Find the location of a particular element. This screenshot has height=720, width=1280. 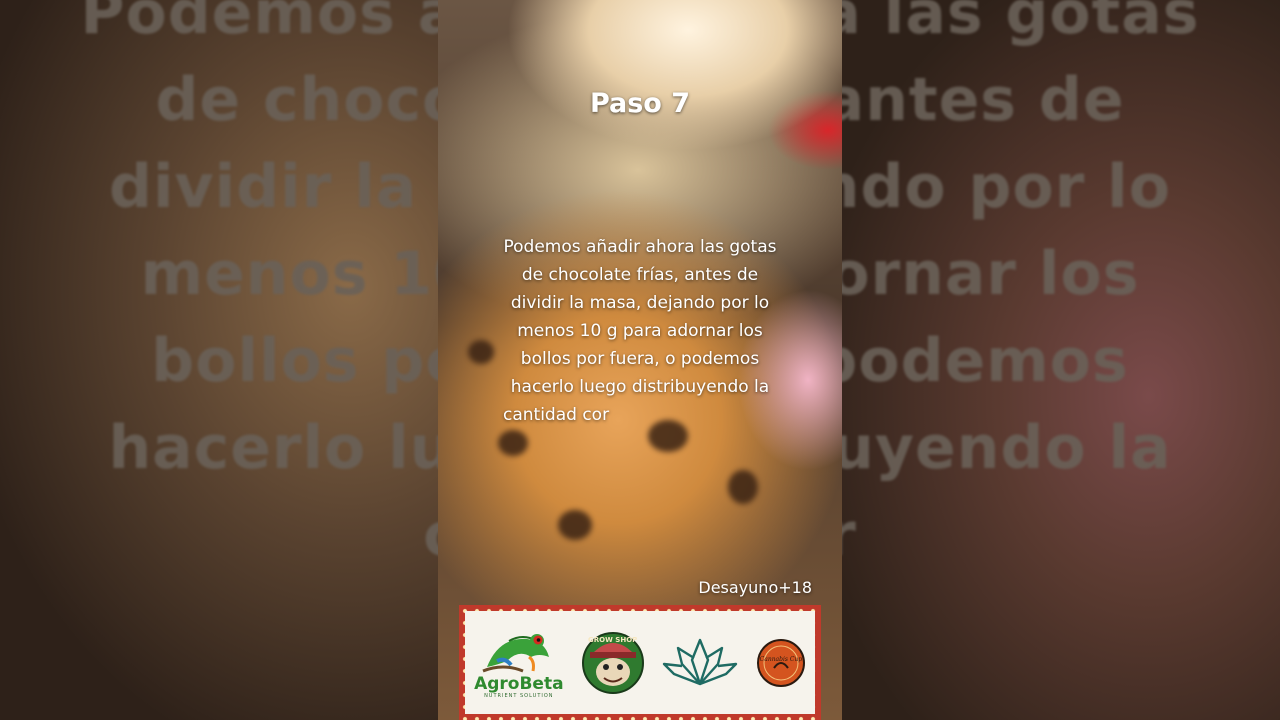

agrobeta-name: AgroBeta is located at coordinates (519, 683).